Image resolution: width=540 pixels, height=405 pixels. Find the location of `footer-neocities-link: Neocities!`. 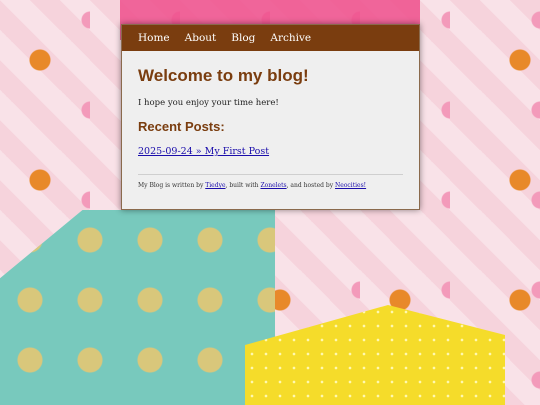

footer-neocities-link: Neocities! is located at coordinates (350, 185).